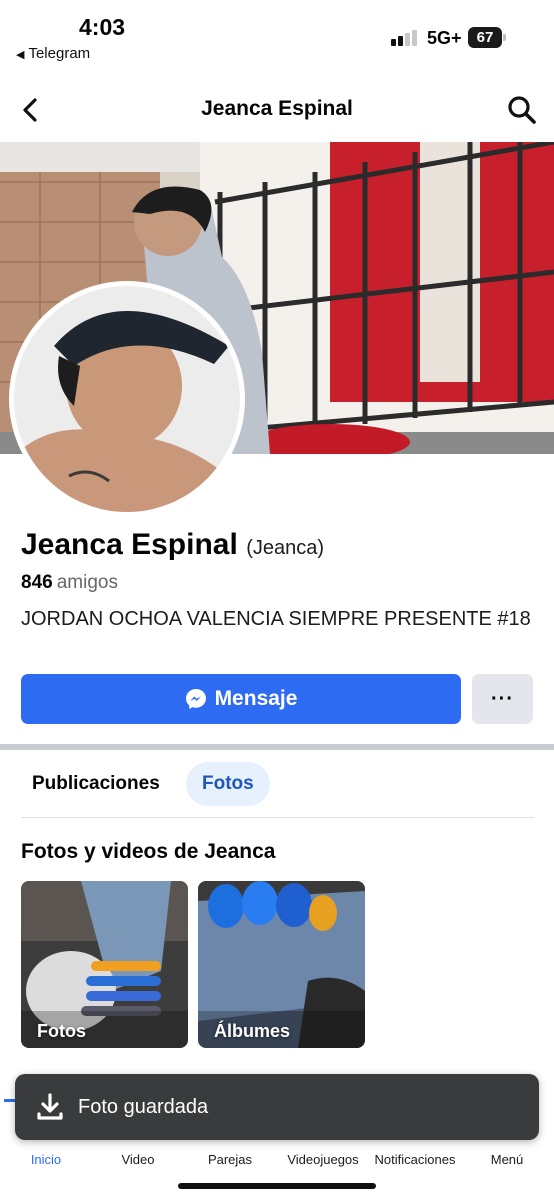 Image resolution: width=554 pixels, height=1200 pixels. Describe the element at coordinates (143, 1106) in the screenshot. I see `toast-text: Foto guardada` at that location.